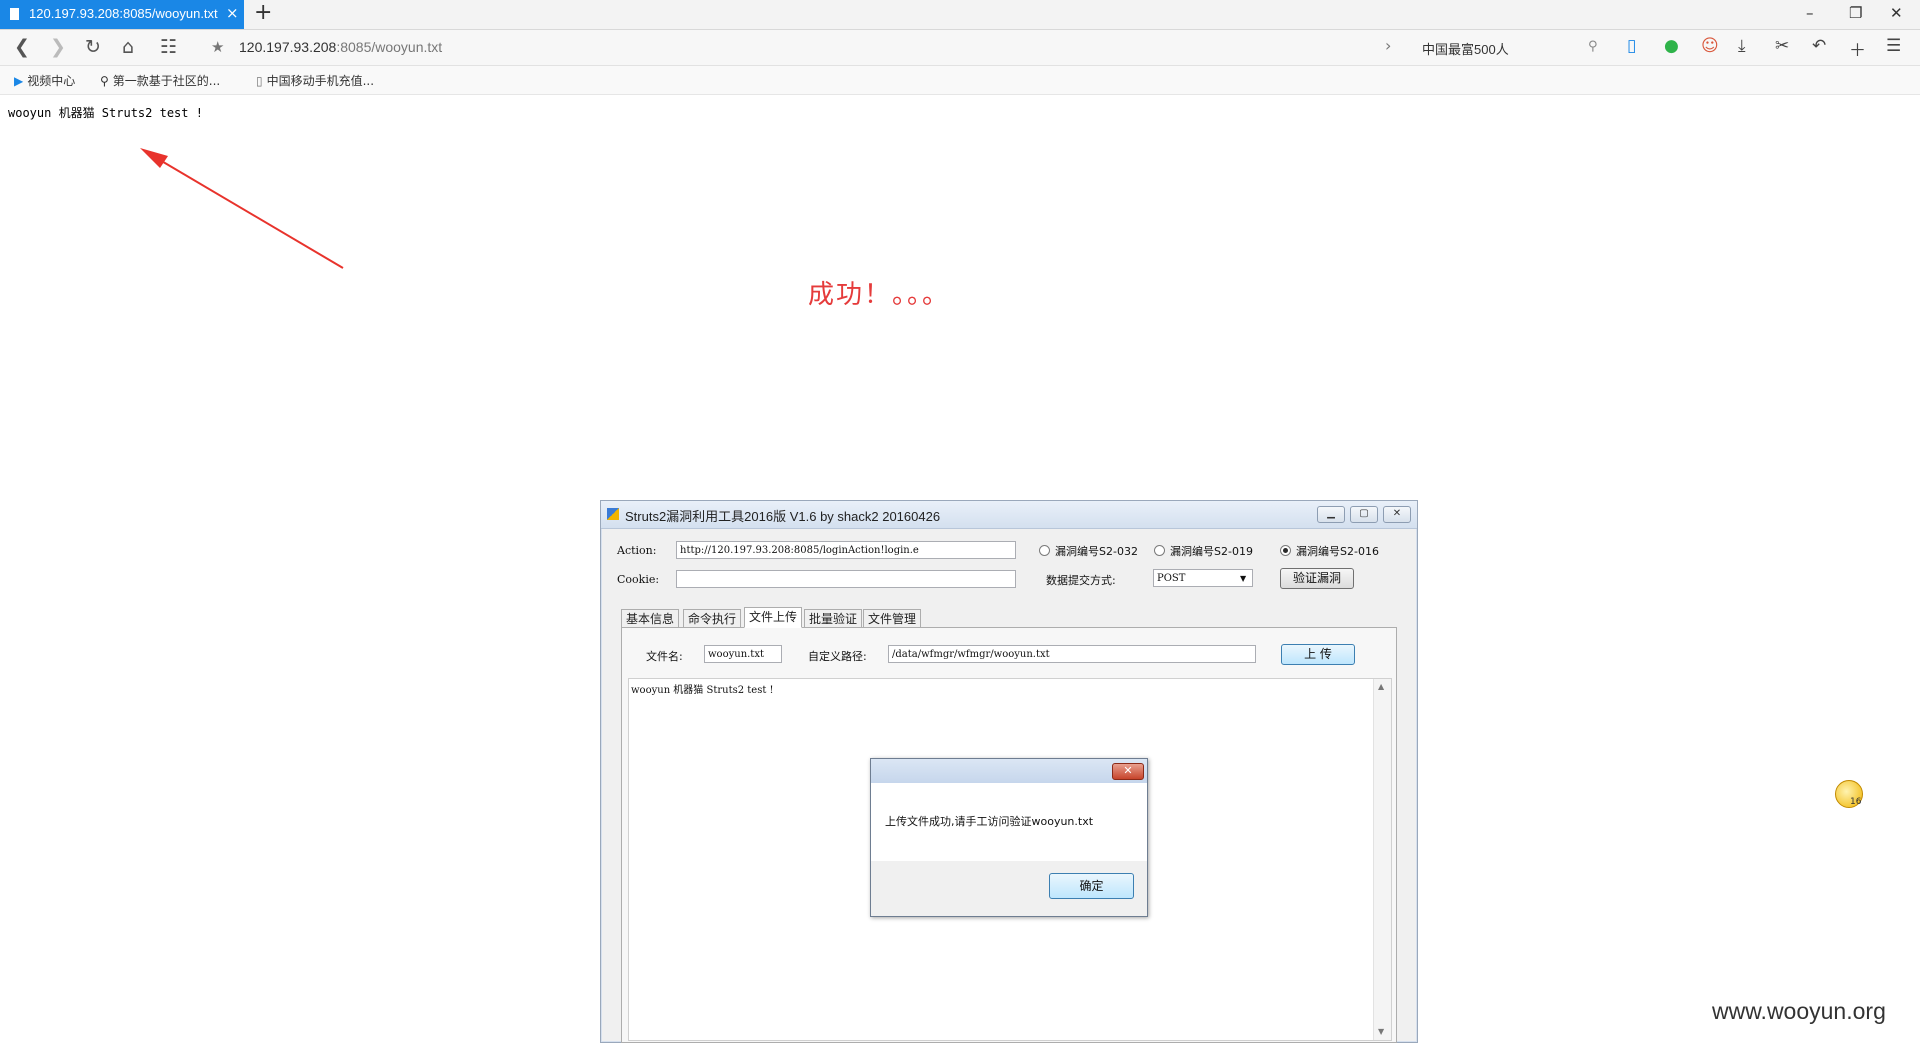 This screenshot has width=1920, height=1043. What do you see at coordinates (1364, 514) in the screenshot?
I see `maximize-icon: ▢` at bounding box center [1364, 514].